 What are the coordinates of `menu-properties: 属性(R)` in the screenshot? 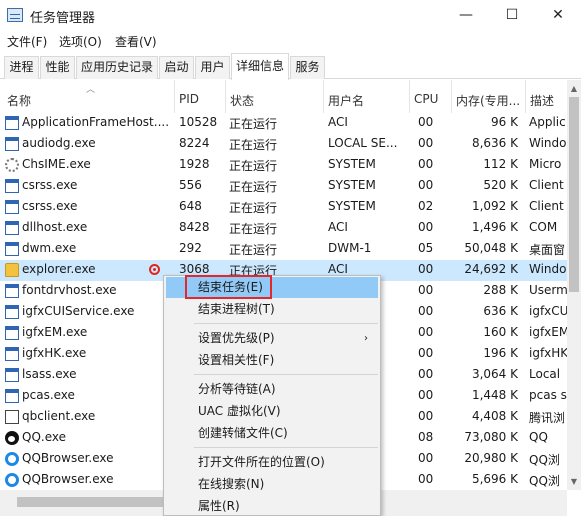 It's located at (272, 506).